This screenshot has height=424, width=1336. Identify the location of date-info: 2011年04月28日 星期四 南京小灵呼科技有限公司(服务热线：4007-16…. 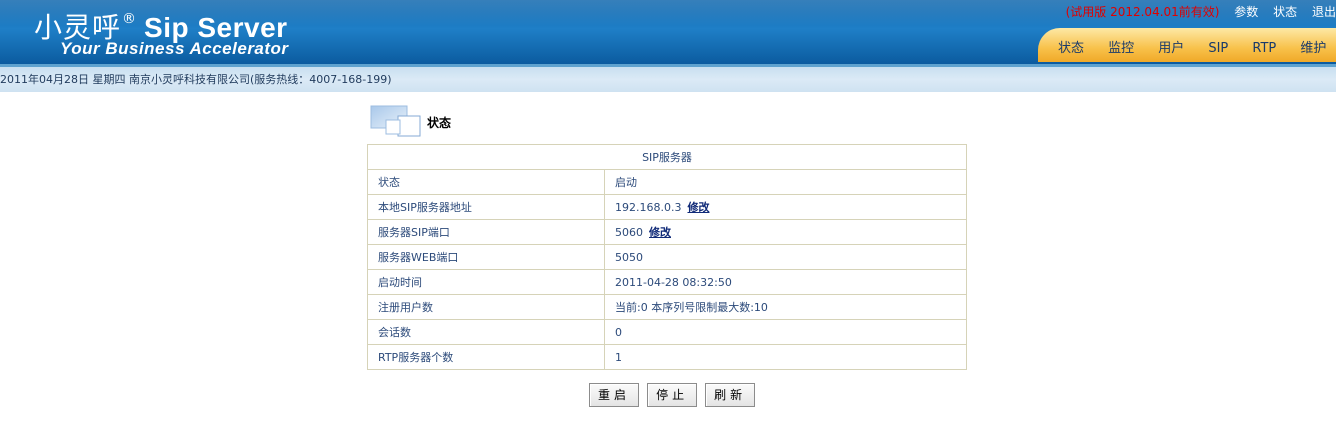
(196, 79).